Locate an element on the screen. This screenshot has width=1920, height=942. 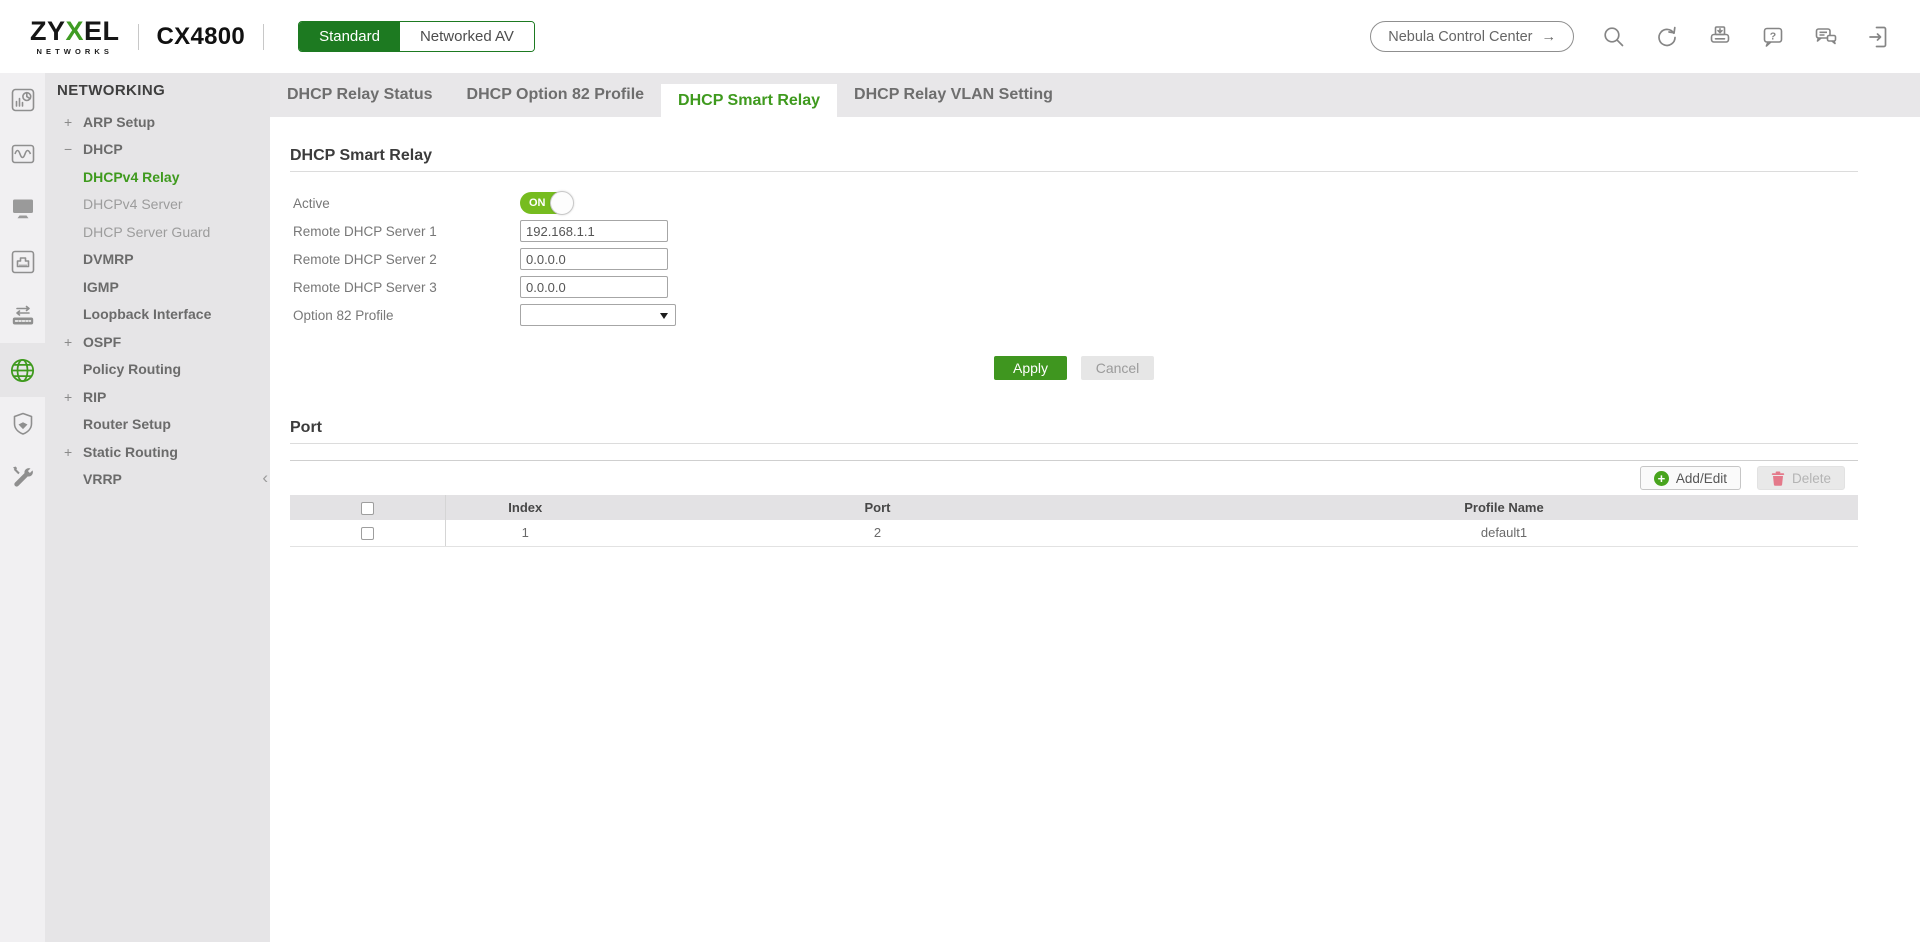
port-section-title: Port is located at coordinates (306, 427).